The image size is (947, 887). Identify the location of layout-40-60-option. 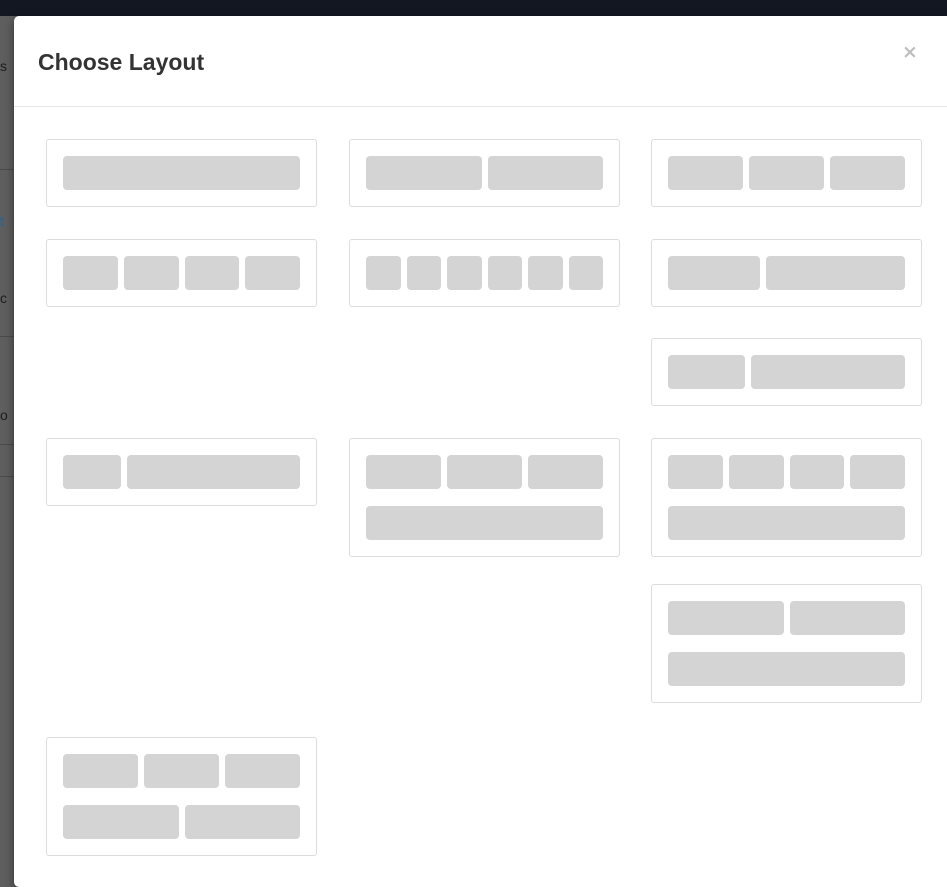
(786, 273).